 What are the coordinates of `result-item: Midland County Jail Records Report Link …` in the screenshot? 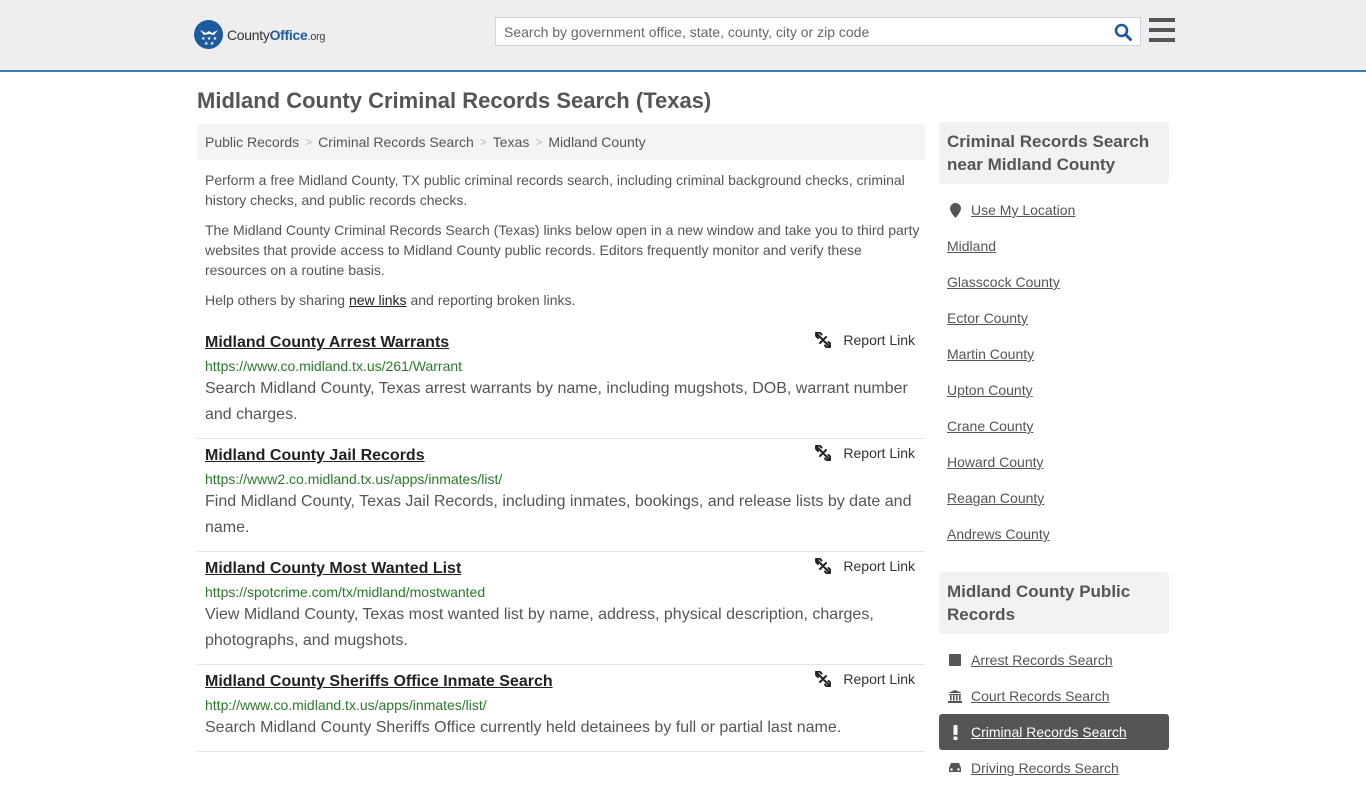 It's located at (561, 495).